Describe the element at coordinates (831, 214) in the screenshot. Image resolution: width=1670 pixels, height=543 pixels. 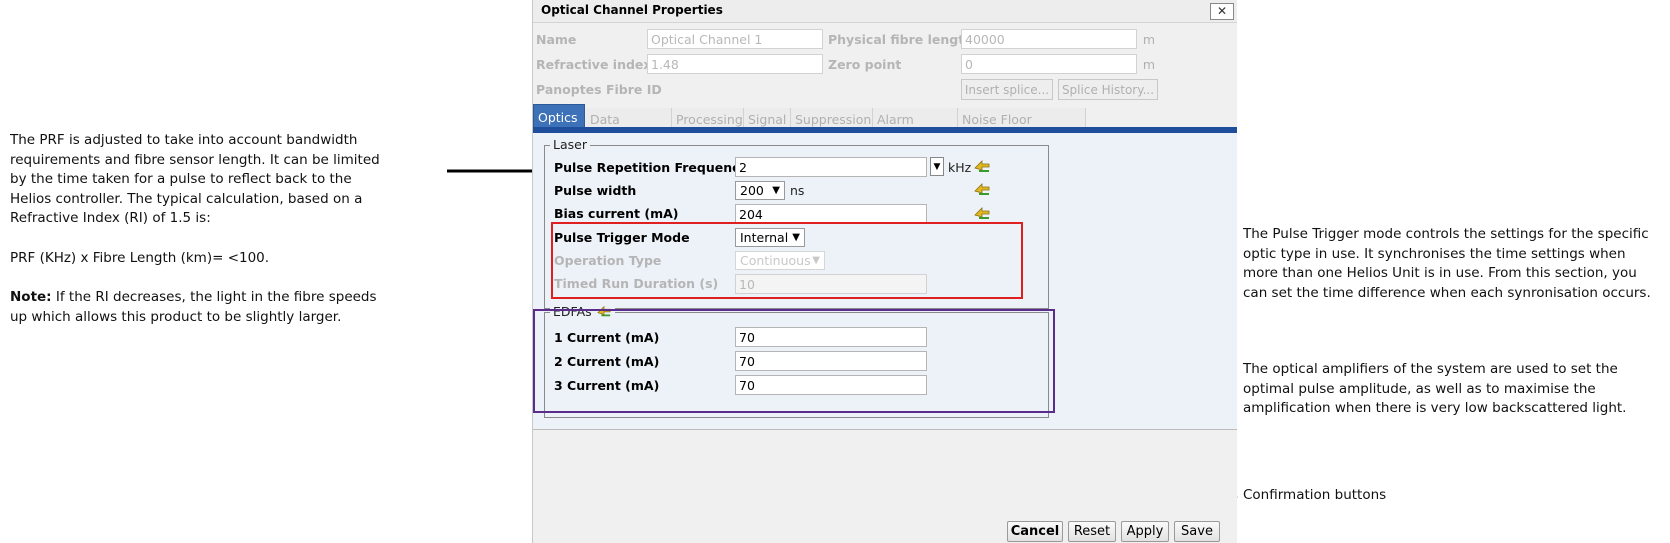
I see `bias-current-input: 204` at that location.